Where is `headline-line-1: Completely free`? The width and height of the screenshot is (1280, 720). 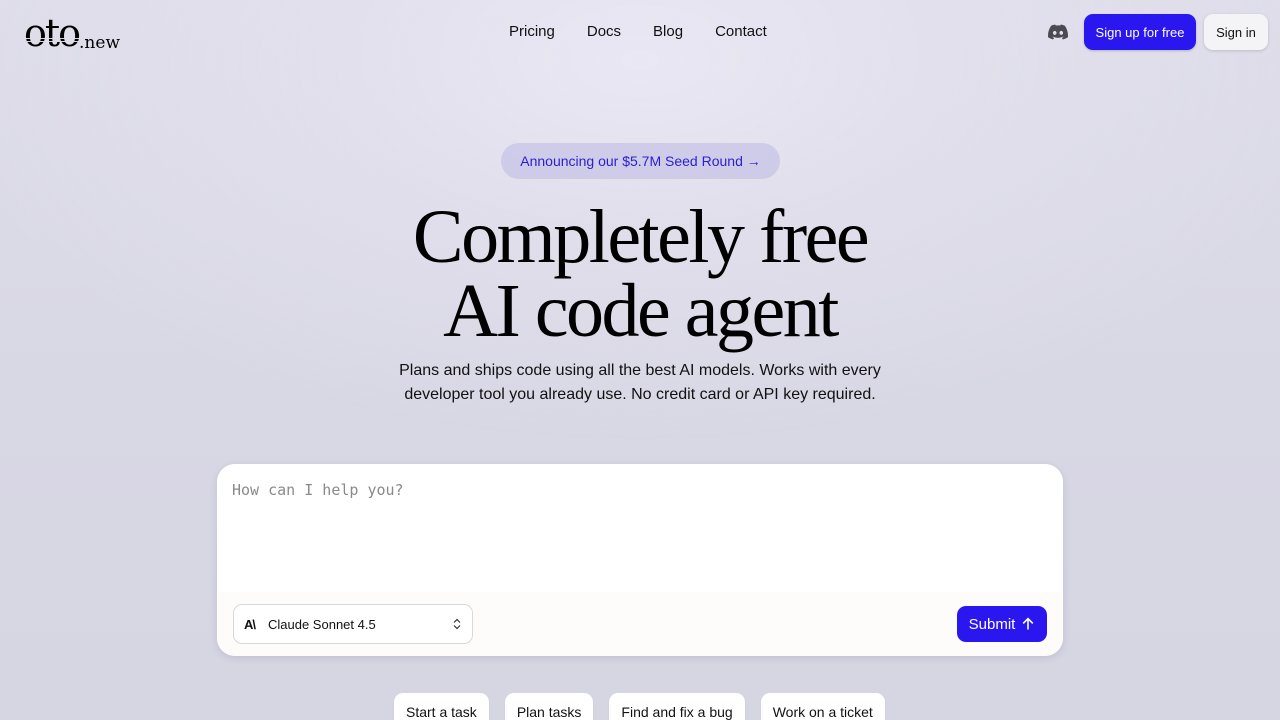 headline-line-1: Completely free is located at coordinates (641, 237).